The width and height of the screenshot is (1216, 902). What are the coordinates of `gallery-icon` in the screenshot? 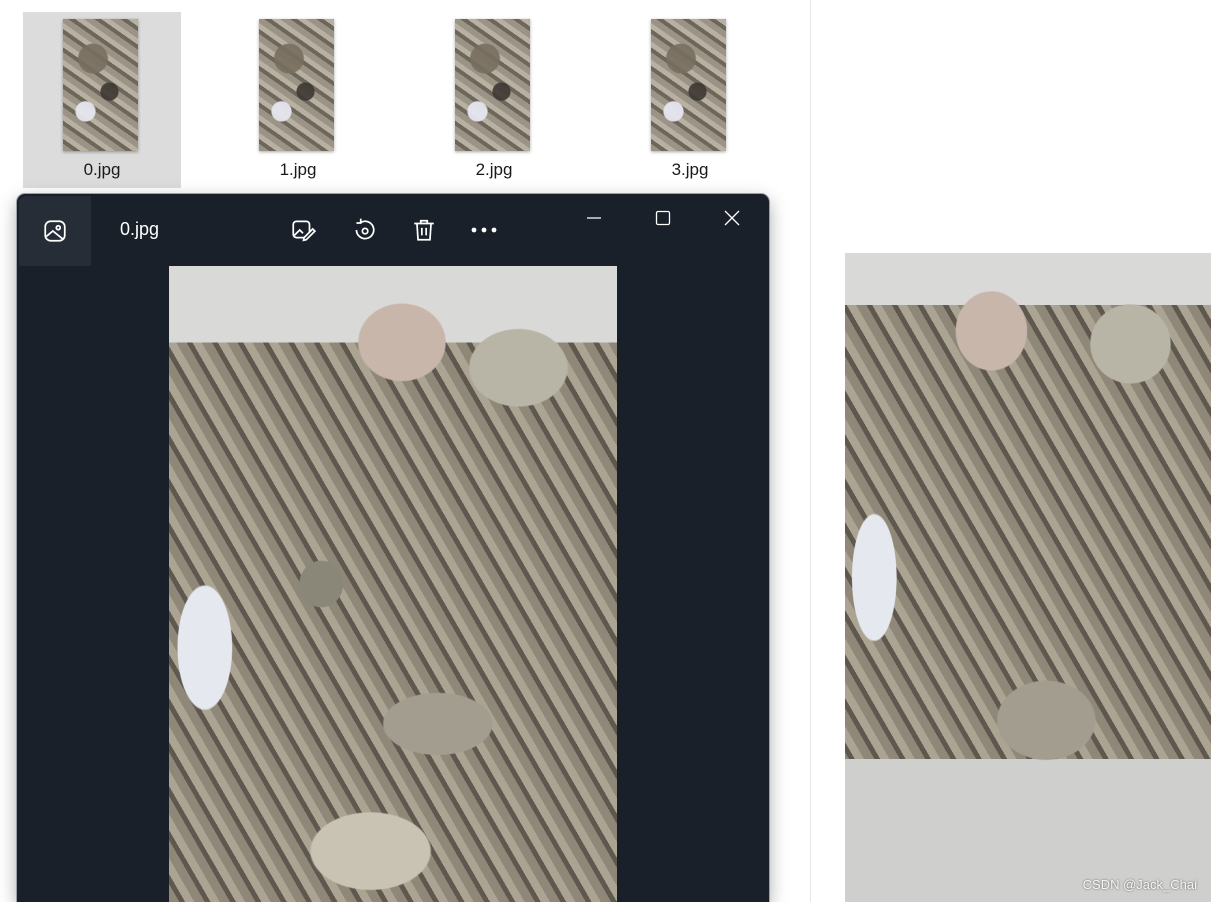 It's located at (55, 231).